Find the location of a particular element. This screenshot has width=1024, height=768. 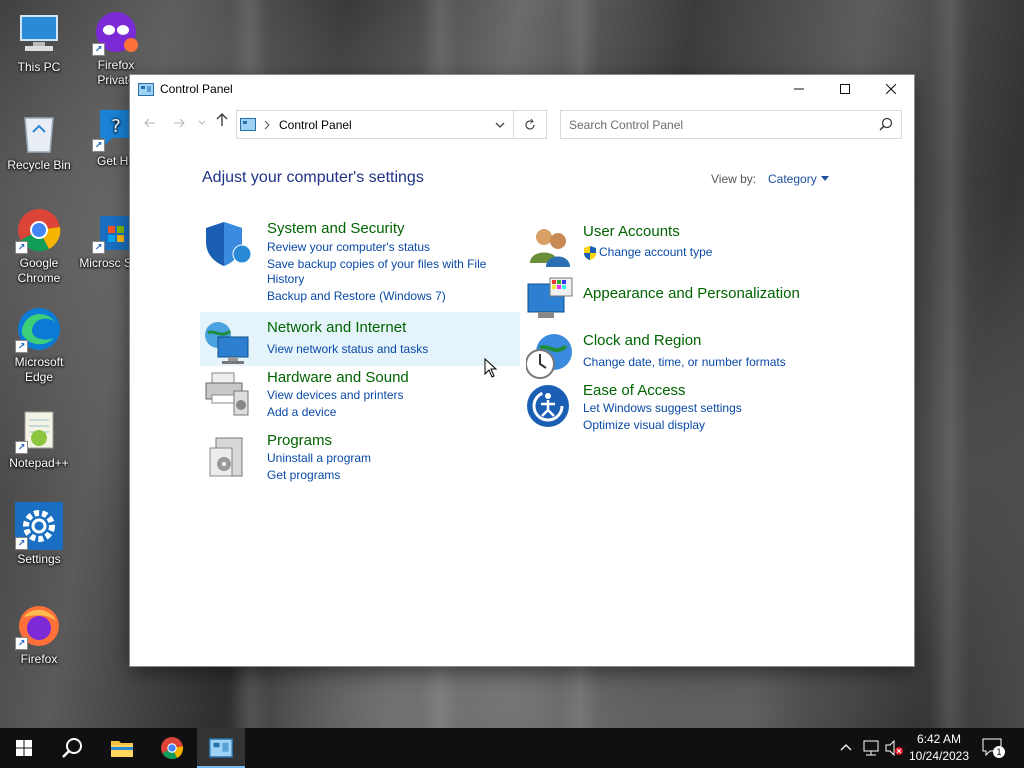

view-network-status-link: View network status and tasks is located at coordinates (347, 349).